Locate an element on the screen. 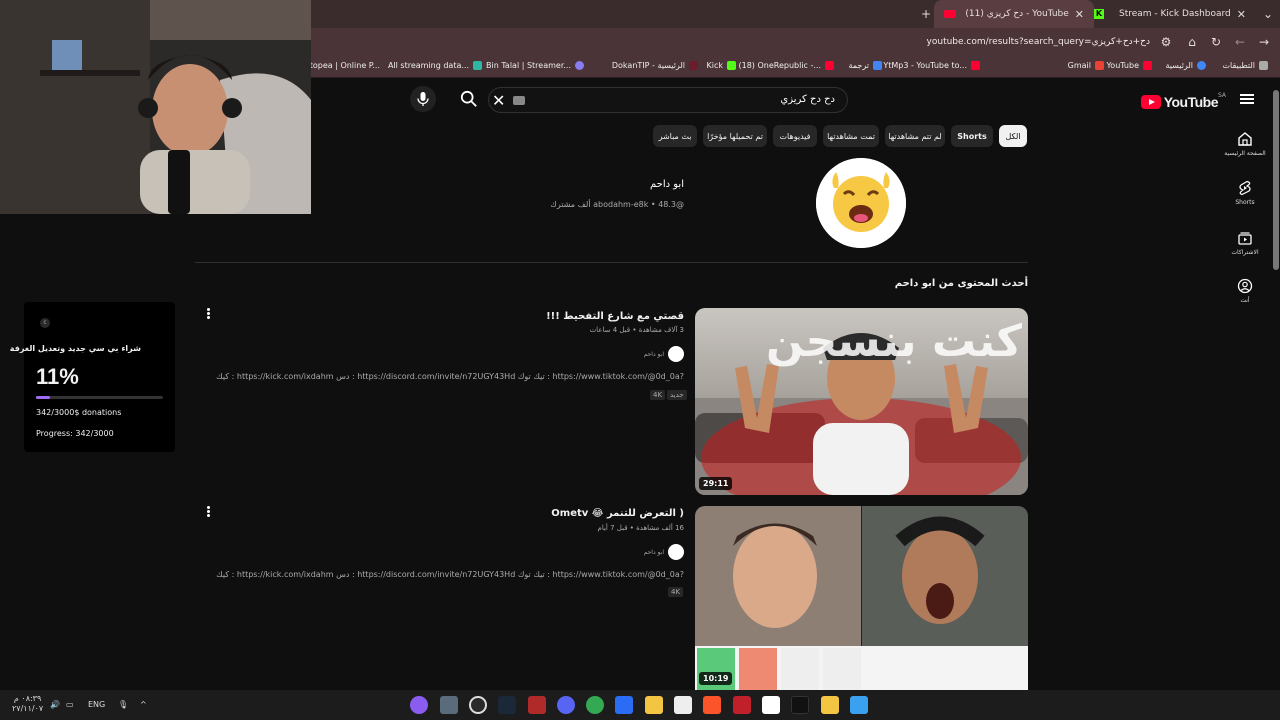  windows-start-icon is located at coordinates (859, 705).